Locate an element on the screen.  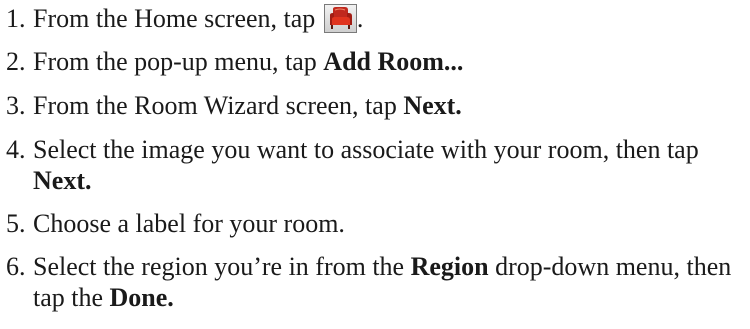
step-number: 5. is located at coordinates (16, 223).